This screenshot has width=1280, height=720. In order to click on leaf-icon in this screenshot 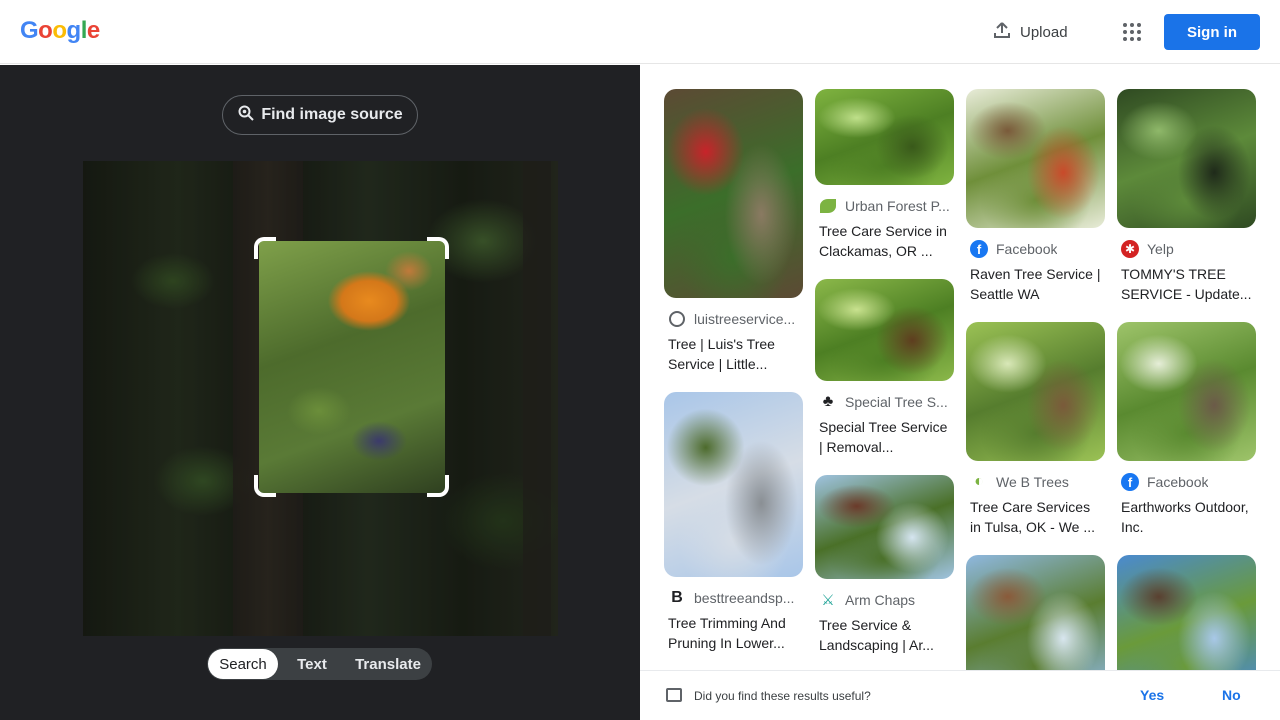, I will do `click(828, 206)`.